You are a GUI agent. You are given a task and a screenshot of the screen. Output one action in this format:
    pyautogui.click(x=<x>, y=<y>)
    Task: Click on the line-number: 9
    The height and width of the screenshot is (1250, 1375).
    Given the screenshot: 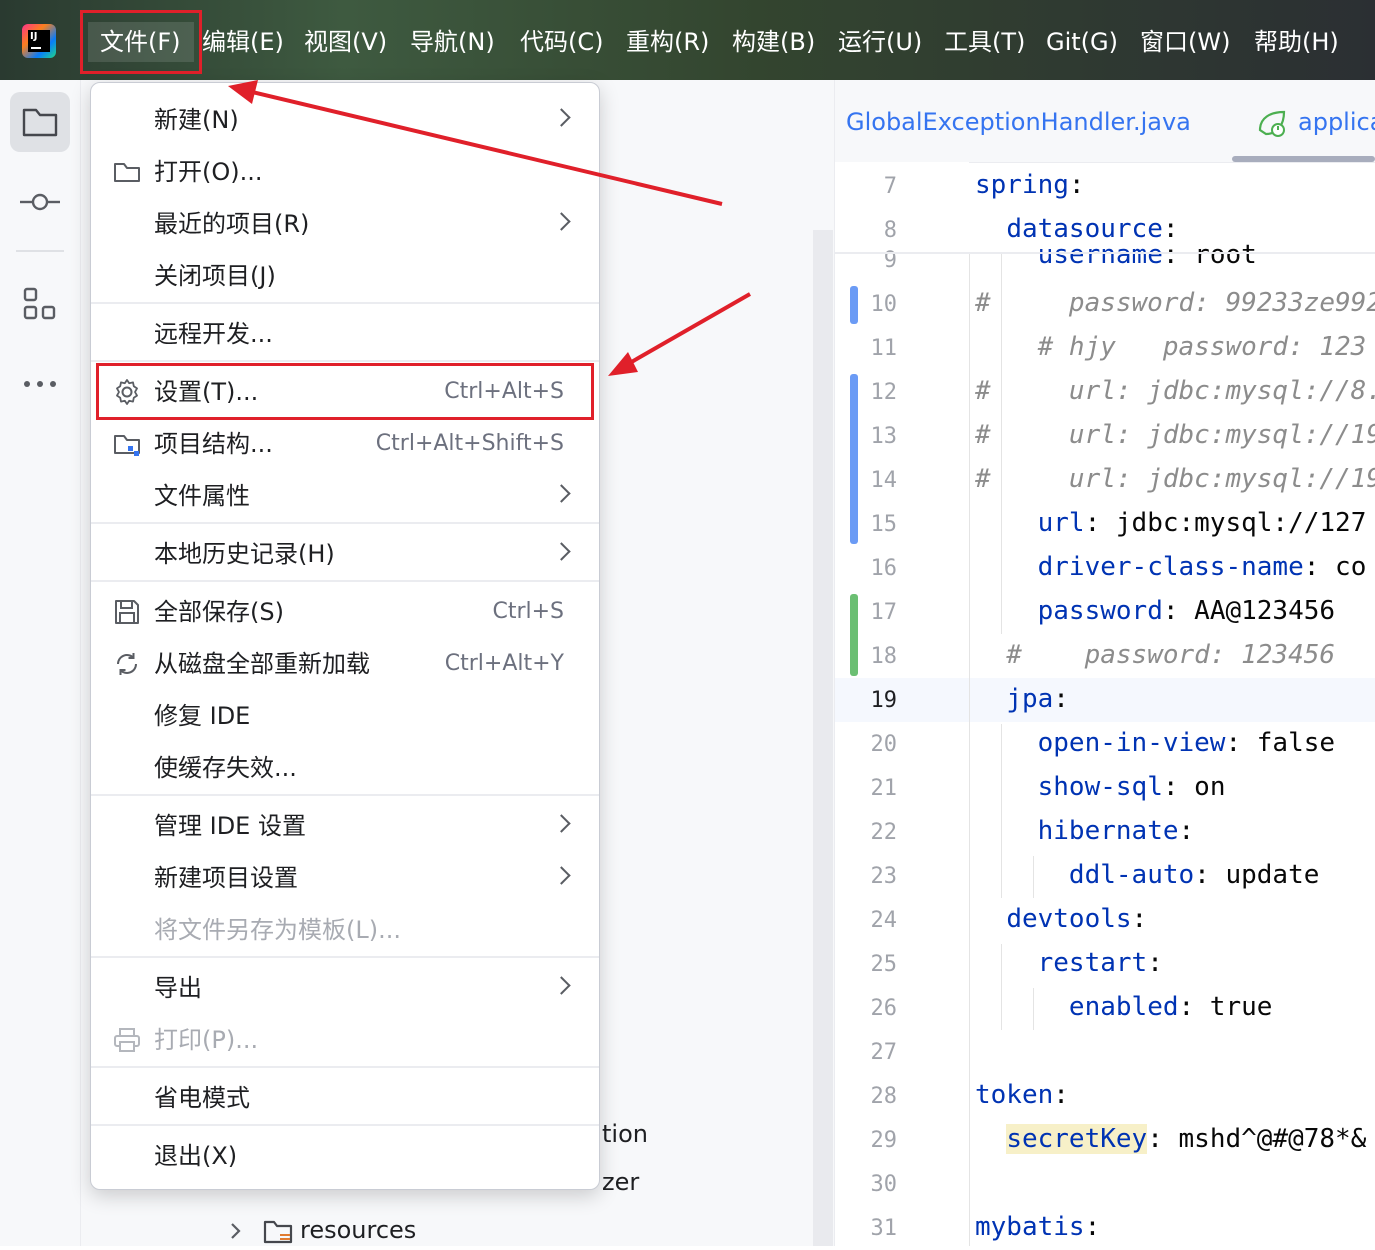 What is the action you would take?
    pyautogui.click(x=890, y=258)
    